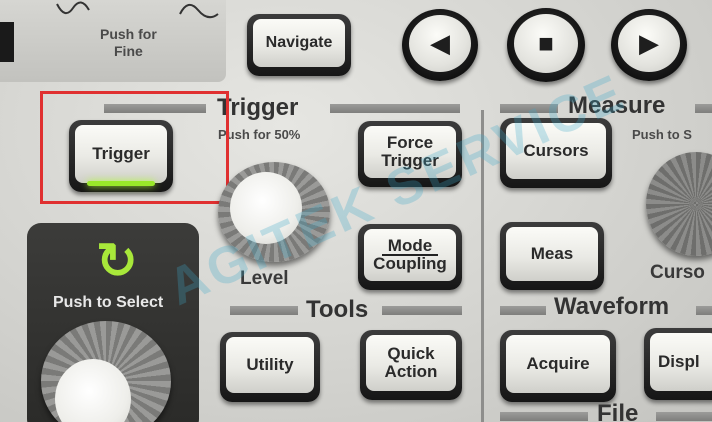 The image size is (712, 422). Describe the element at coordinates (128, 42) in the screenshot. I see `push-for-fine-label: Push for Fine` at that location.